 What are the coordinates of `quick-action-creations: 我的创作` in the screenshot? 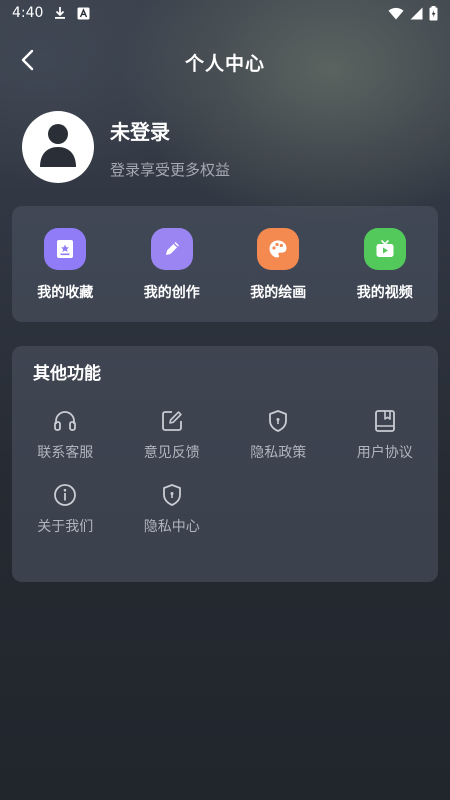 It's located at (172, 275).